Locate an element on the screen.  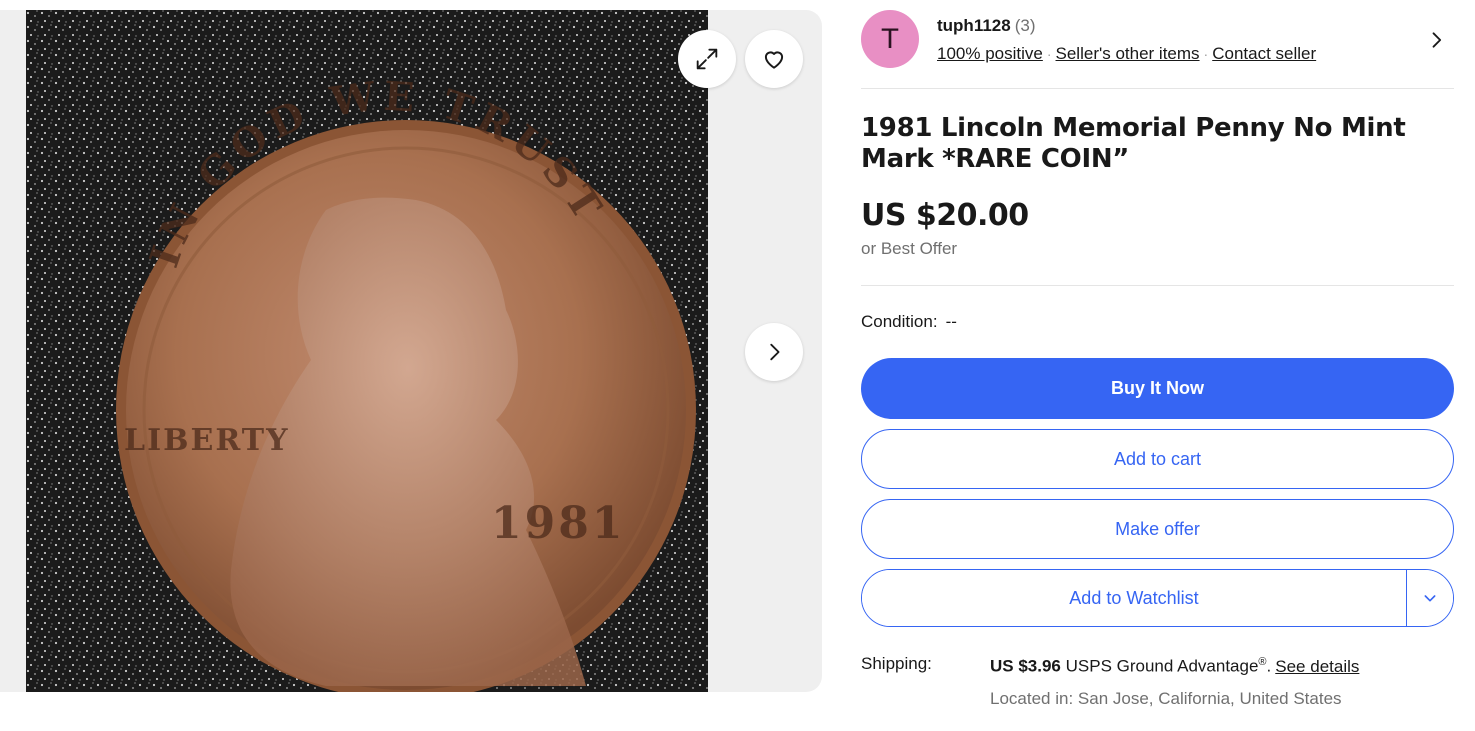
shipping-cost: US $3.96 is located at coordinates (1025, 666).